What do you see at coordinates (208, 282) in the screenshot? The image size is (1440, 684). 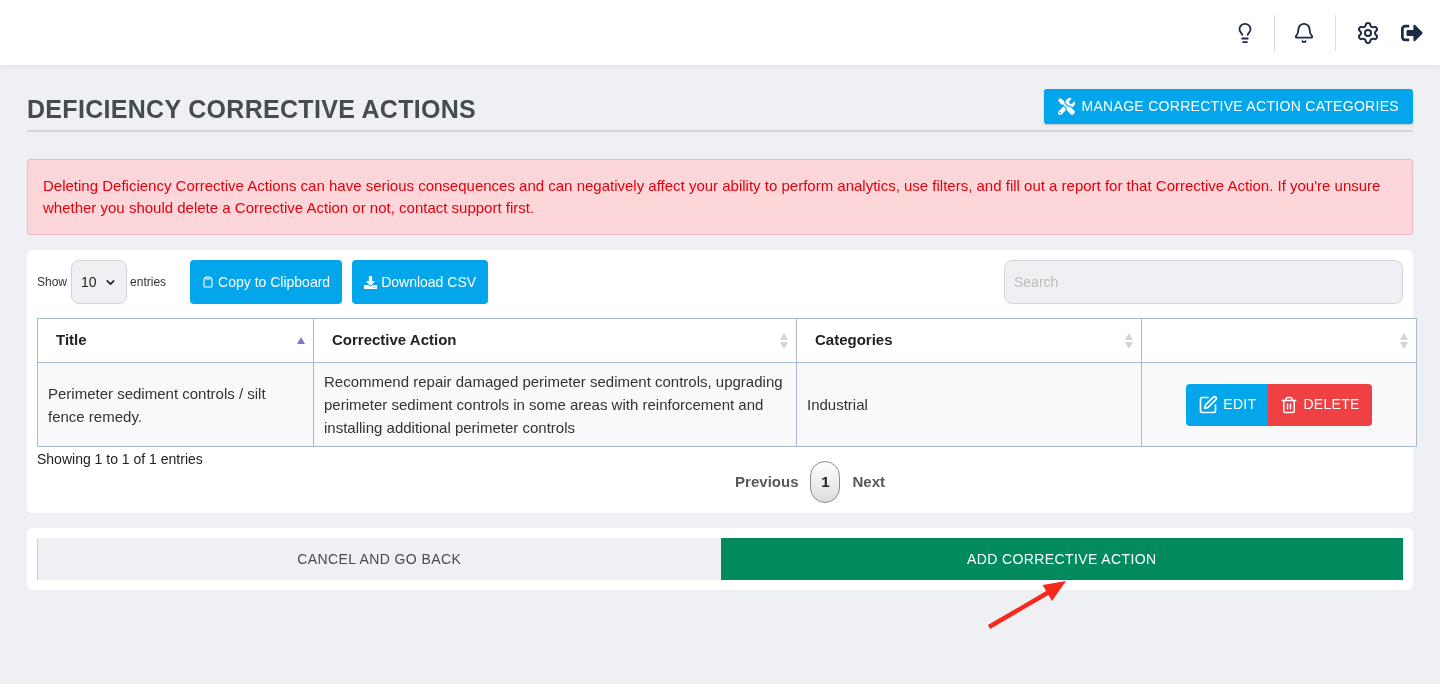 I see `clipboard-icon` at bounding box center [208, 282].